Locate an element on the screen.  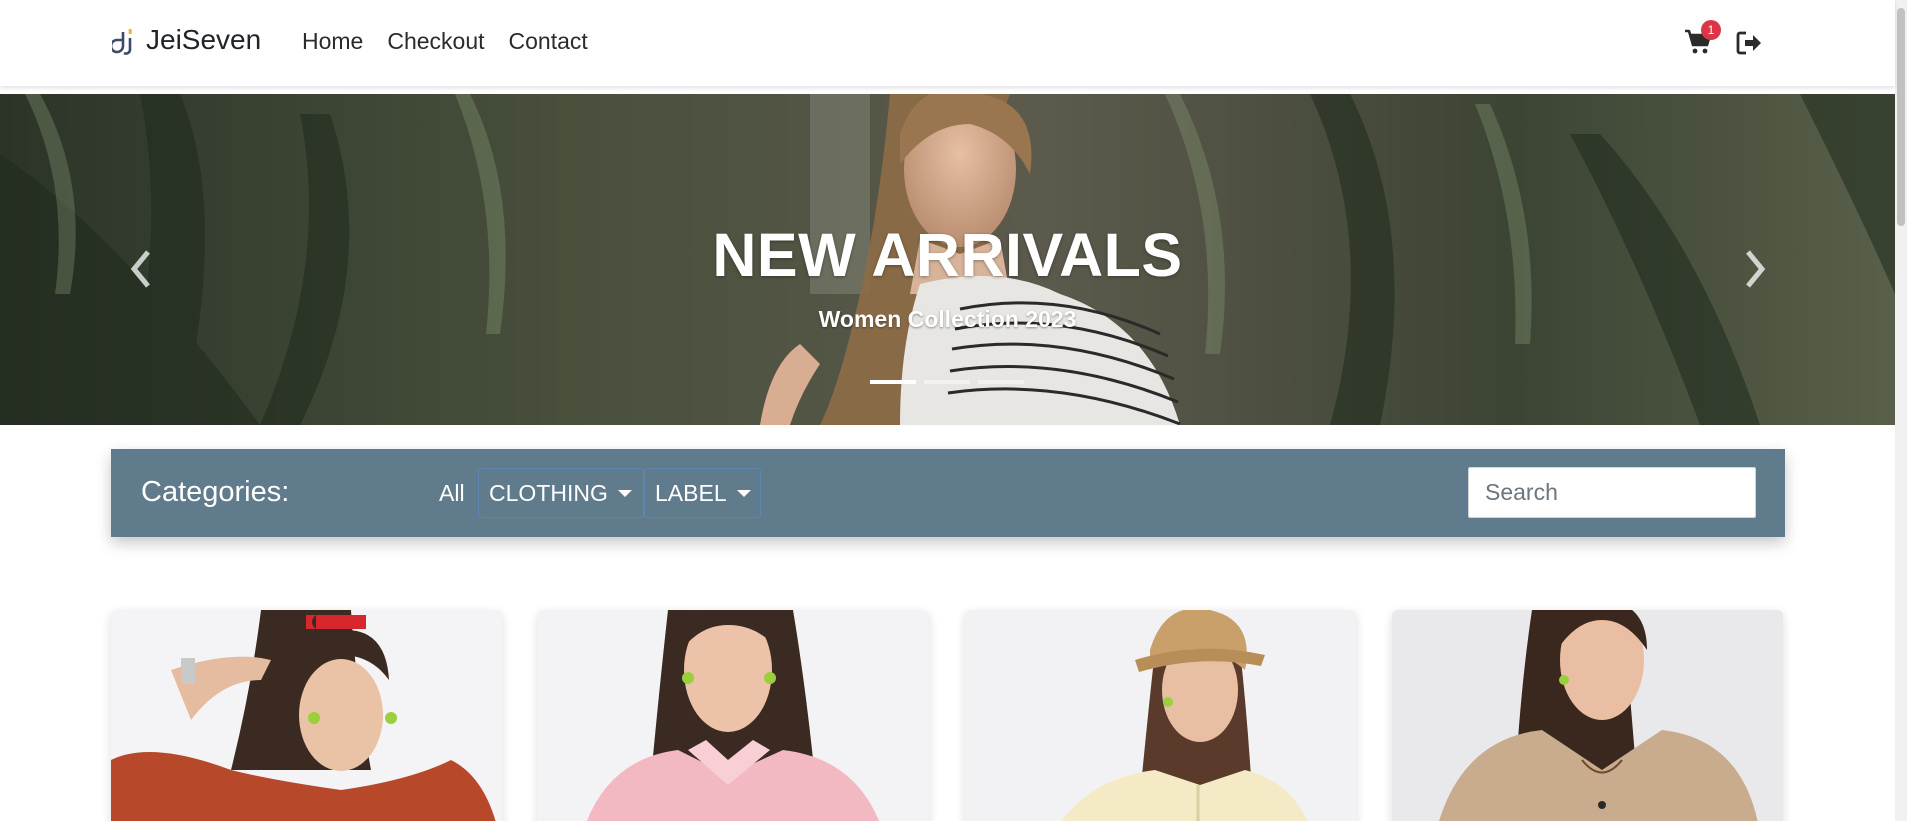
label-dropdown-label: LABEL is located at coordinates (691, 492).